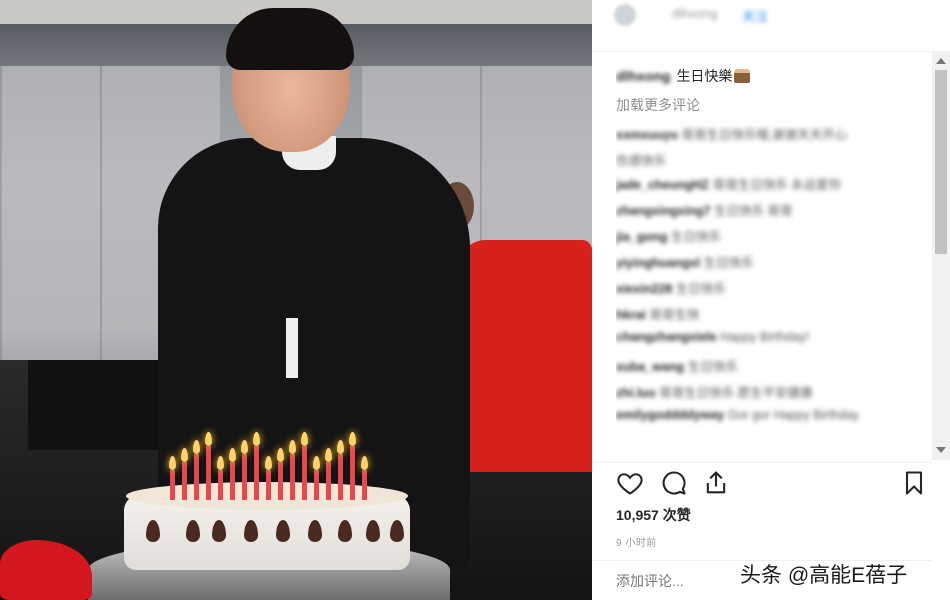 The image size is (950, 600). I want to click on comment-username: jade_cheungHZ, so click(662, 185).